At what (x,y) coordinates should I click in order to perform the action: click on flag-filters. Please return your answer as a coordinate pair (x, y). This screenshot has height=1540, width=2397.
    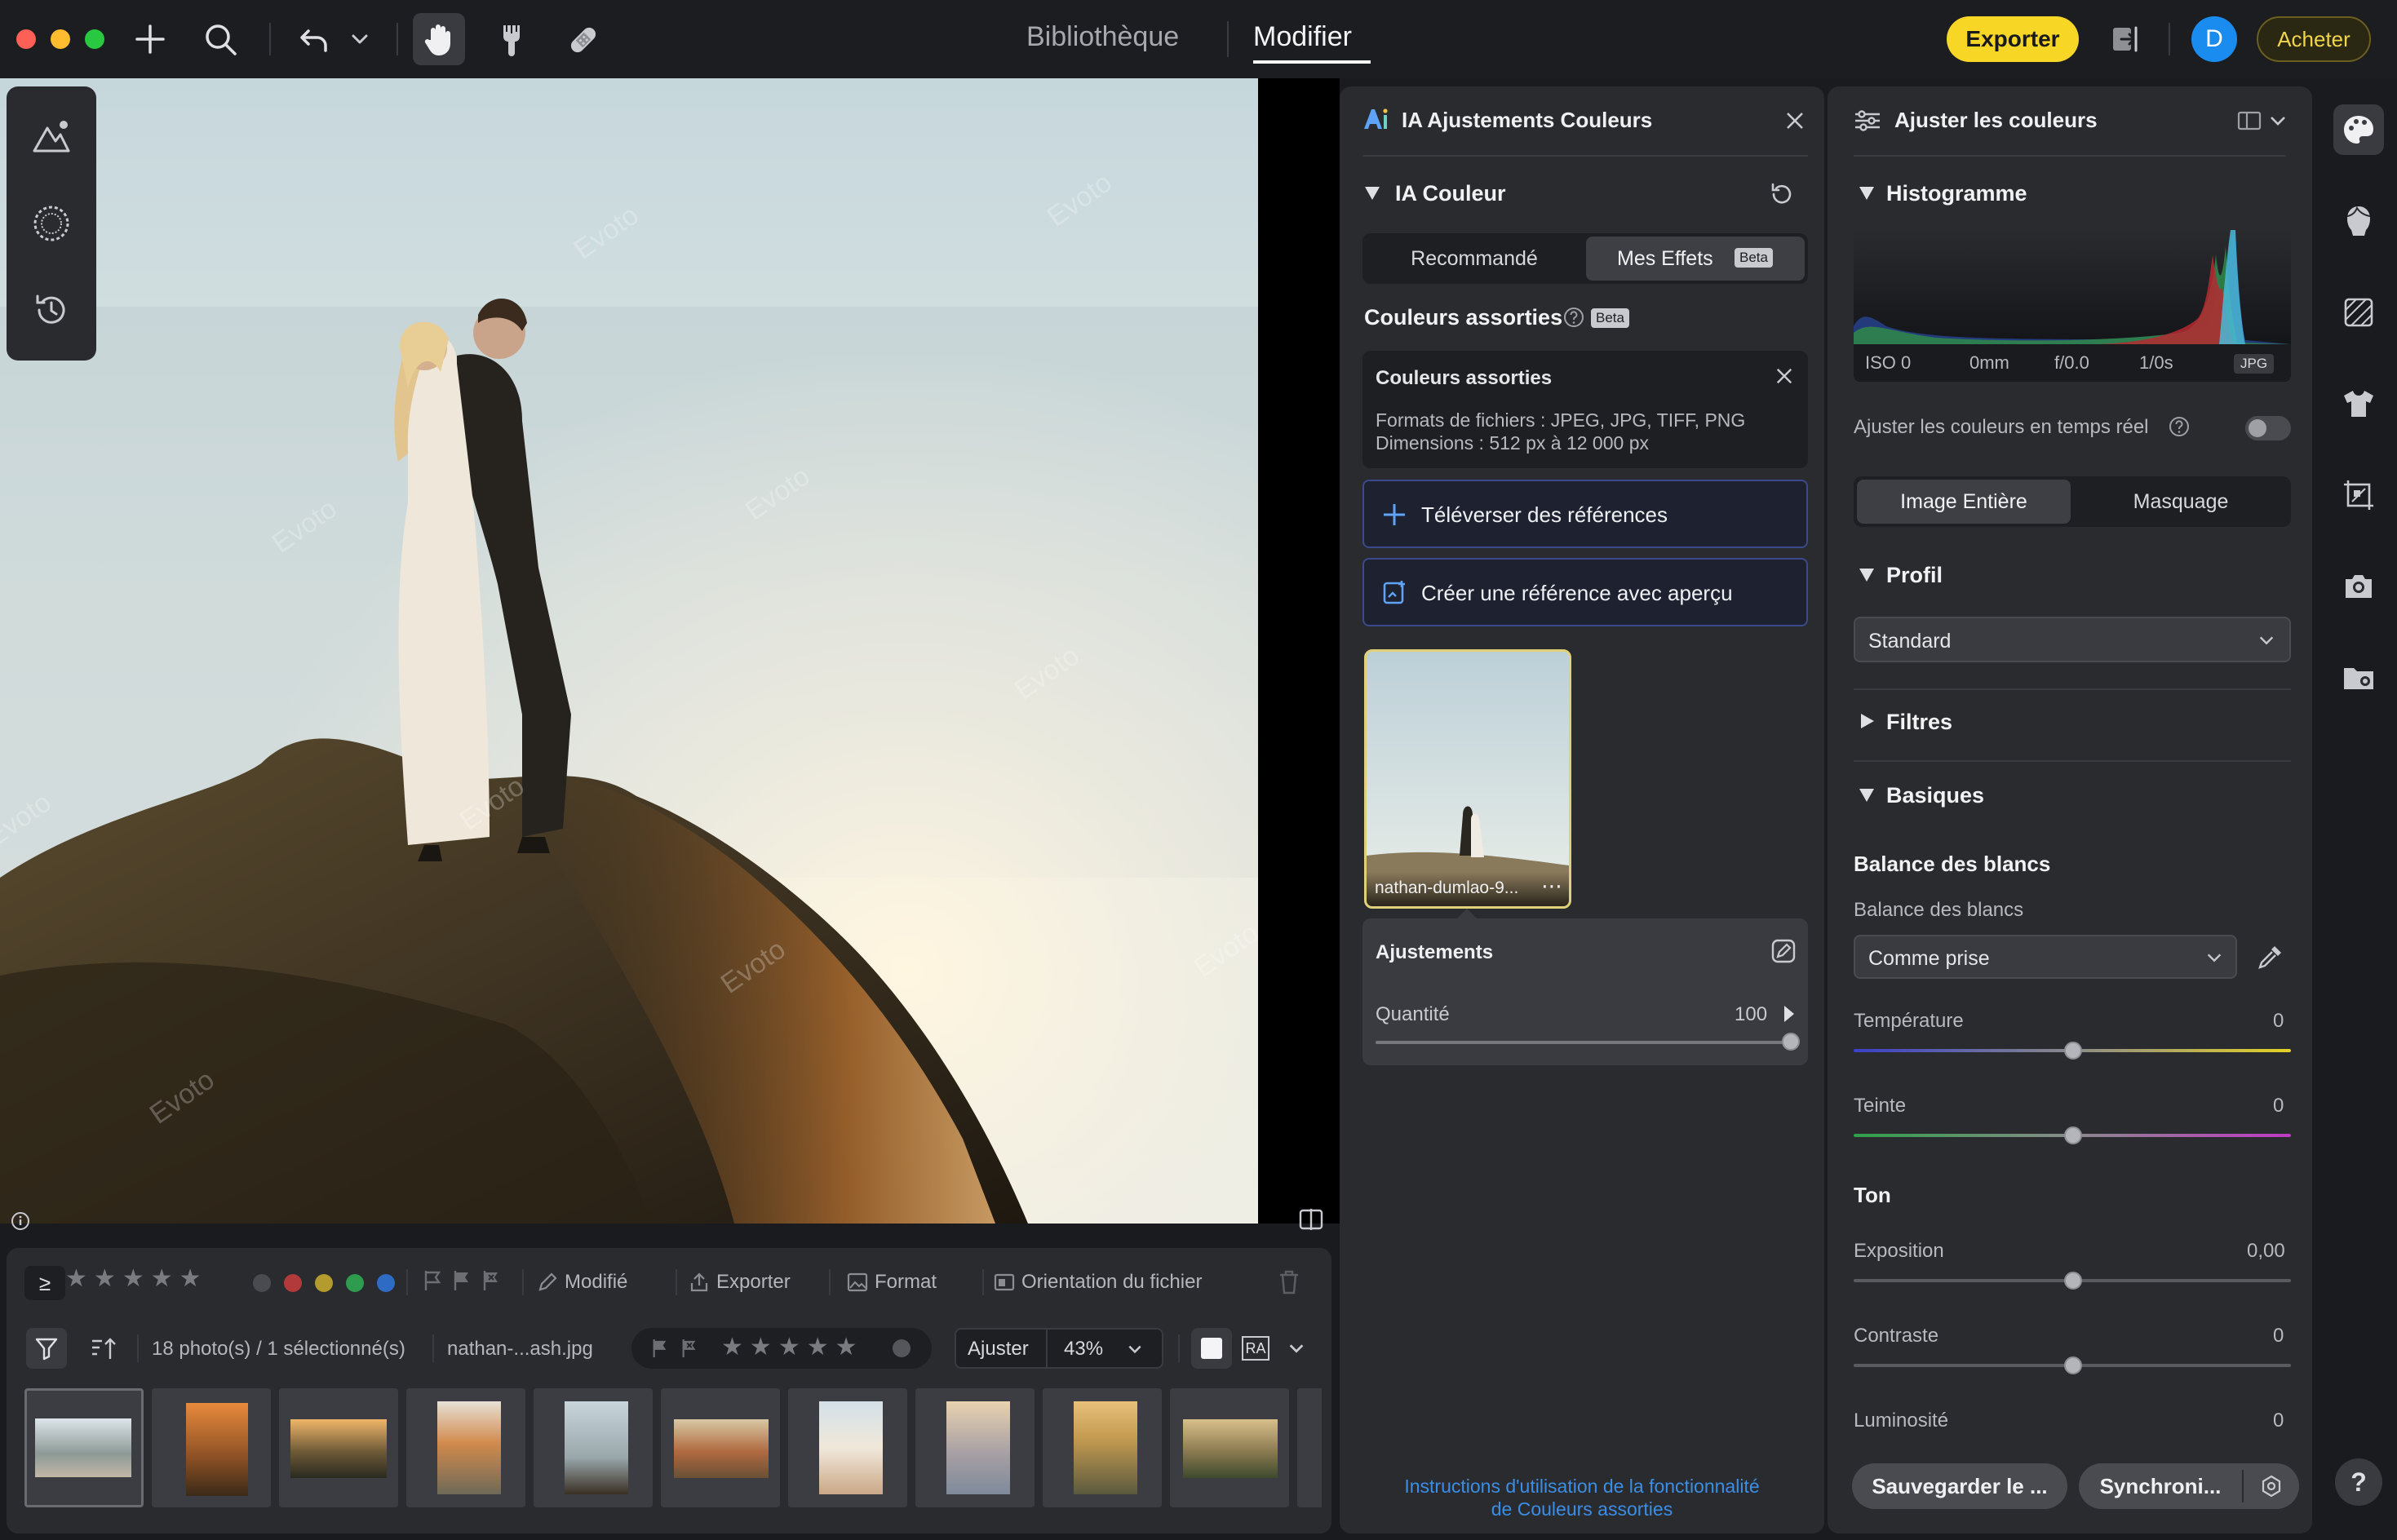
    Looking at the image, I should click on (462, 1280).